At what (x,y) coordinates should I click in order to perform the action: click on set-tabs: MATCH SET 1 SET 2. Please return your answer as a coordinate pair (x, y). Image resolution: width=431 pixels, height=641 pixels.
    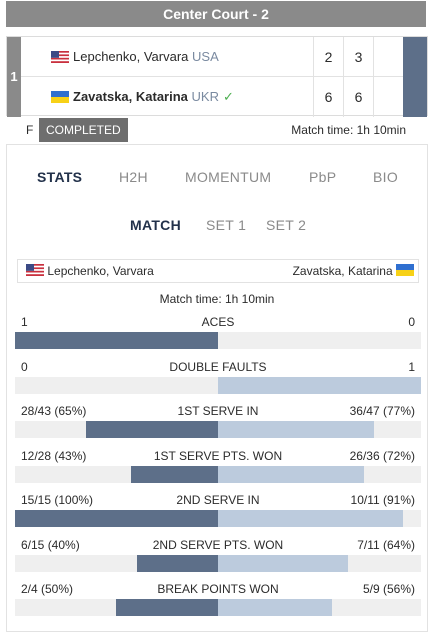
    Looking at the image, I should click on (217, 226).